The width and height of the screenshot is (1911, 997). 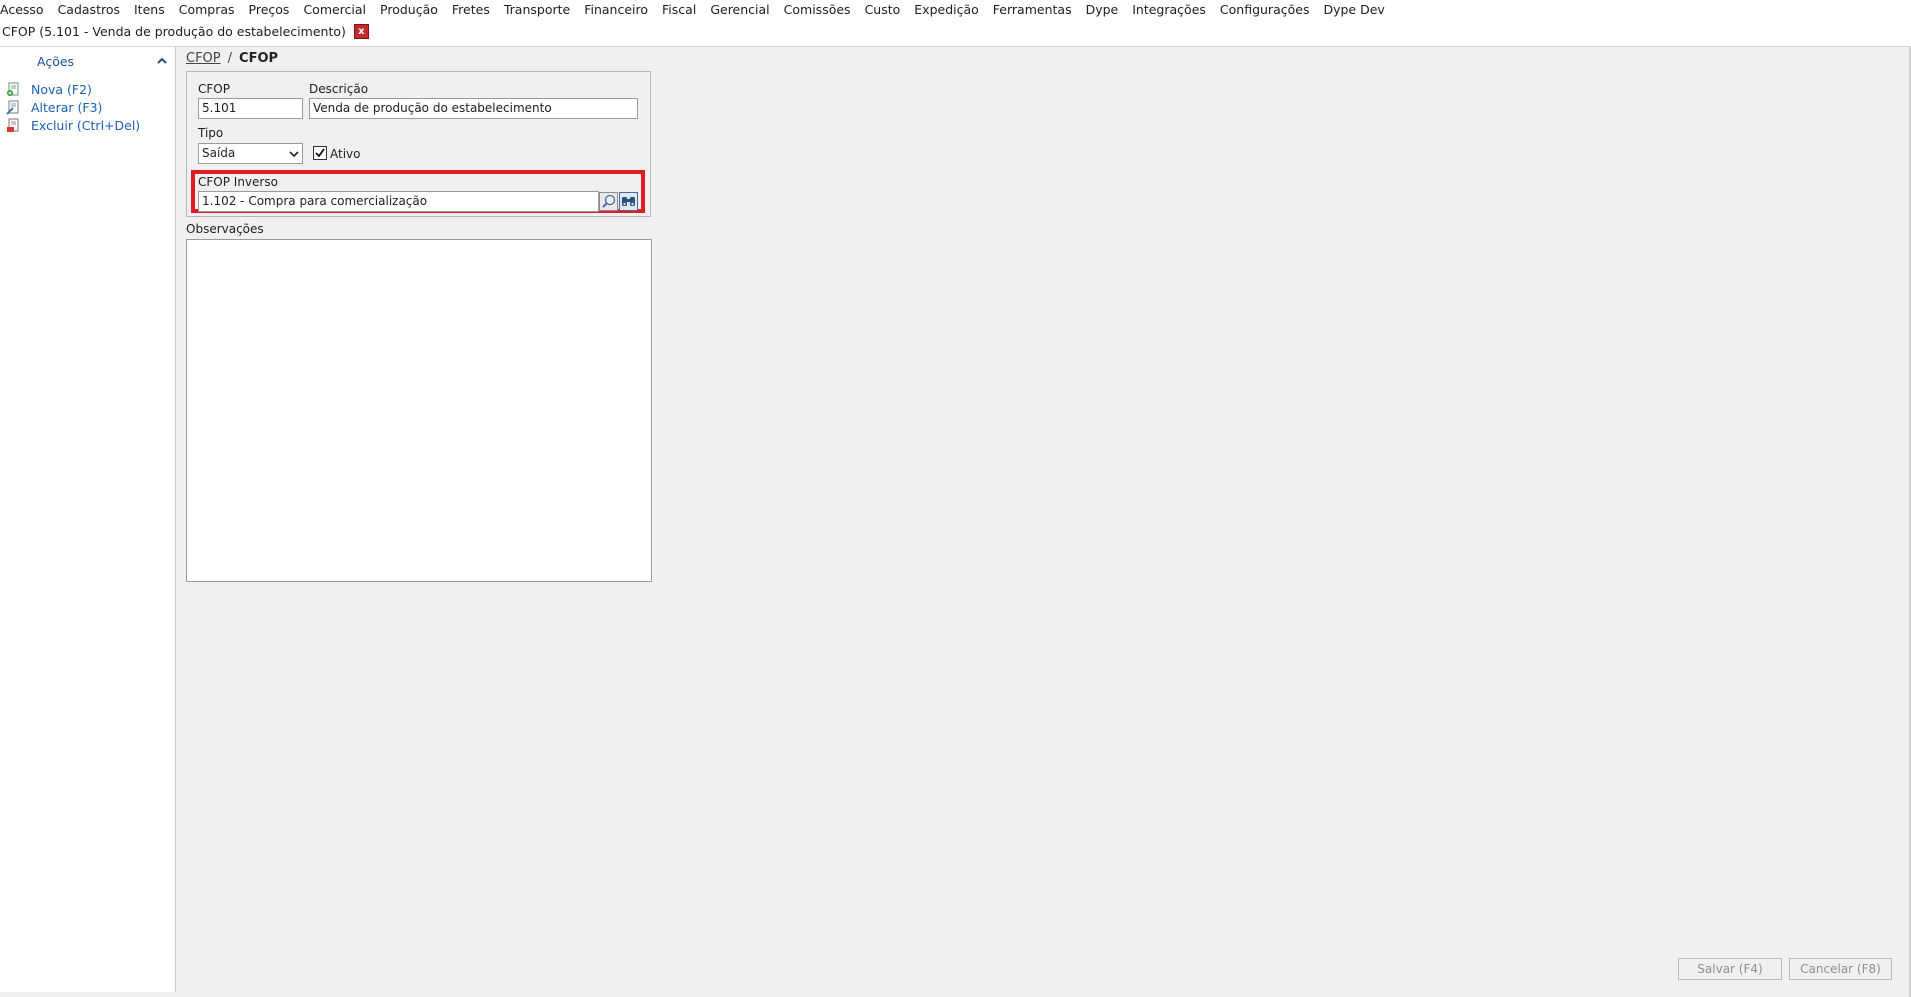 I want to click on ativo-label: Ativo, so click(x=345, y=154).